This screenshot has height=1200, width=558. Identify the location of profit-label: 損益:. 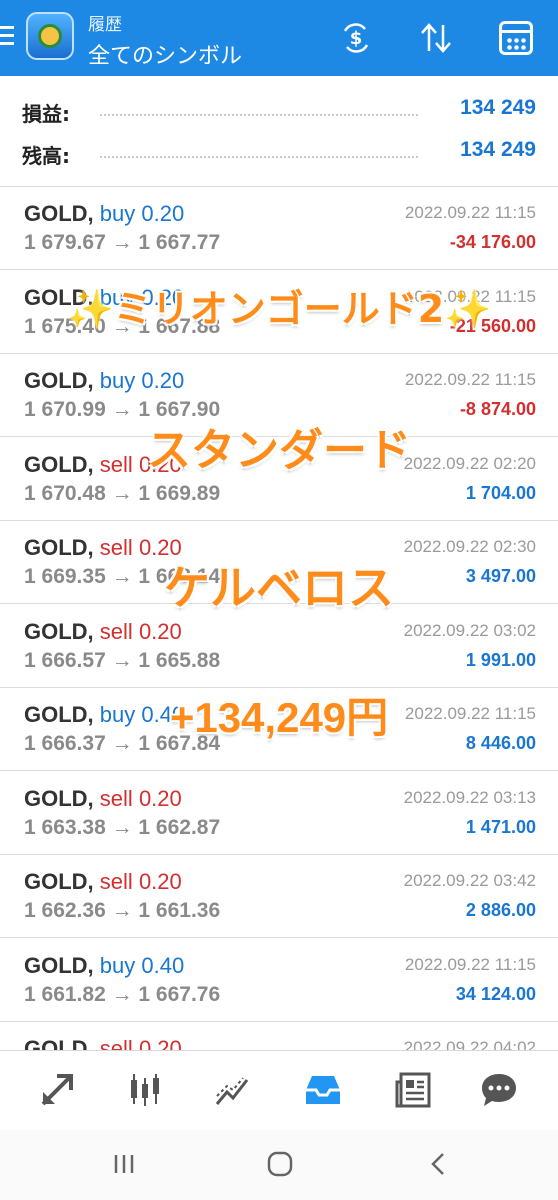
(46, 114).